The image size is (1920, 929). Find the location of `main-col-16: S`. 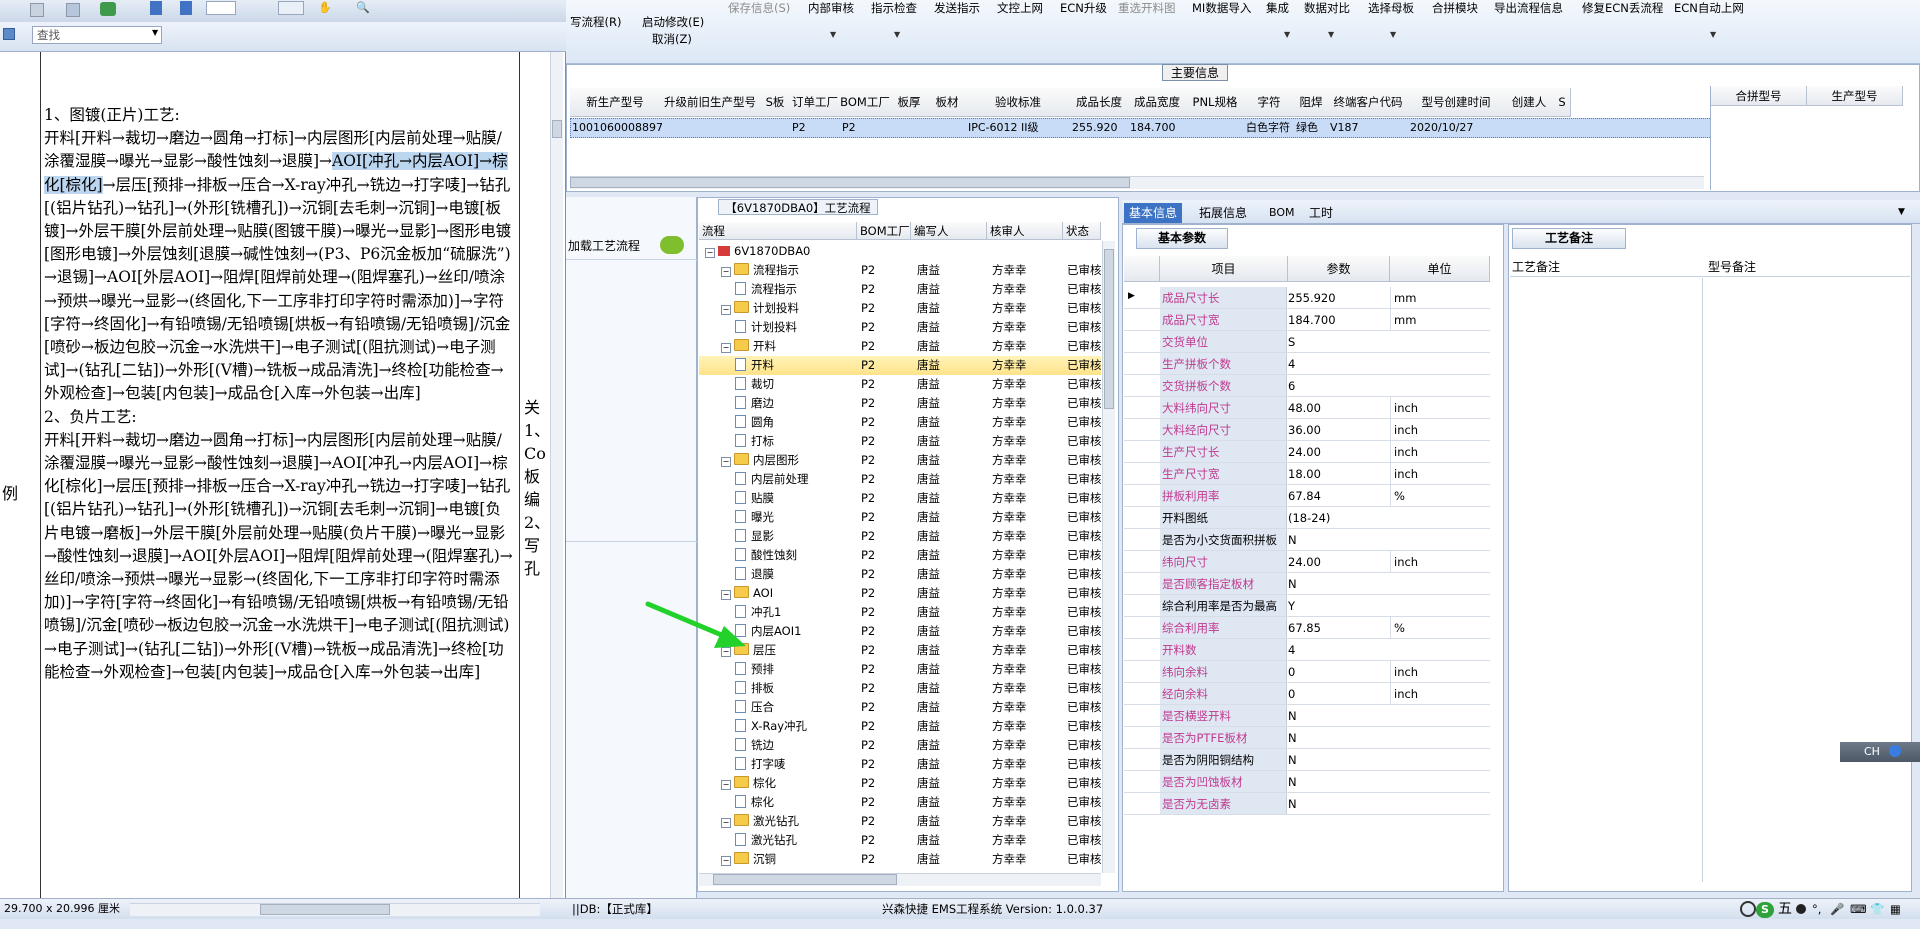

main-col-16: S is located at coordinates (1562, 102).